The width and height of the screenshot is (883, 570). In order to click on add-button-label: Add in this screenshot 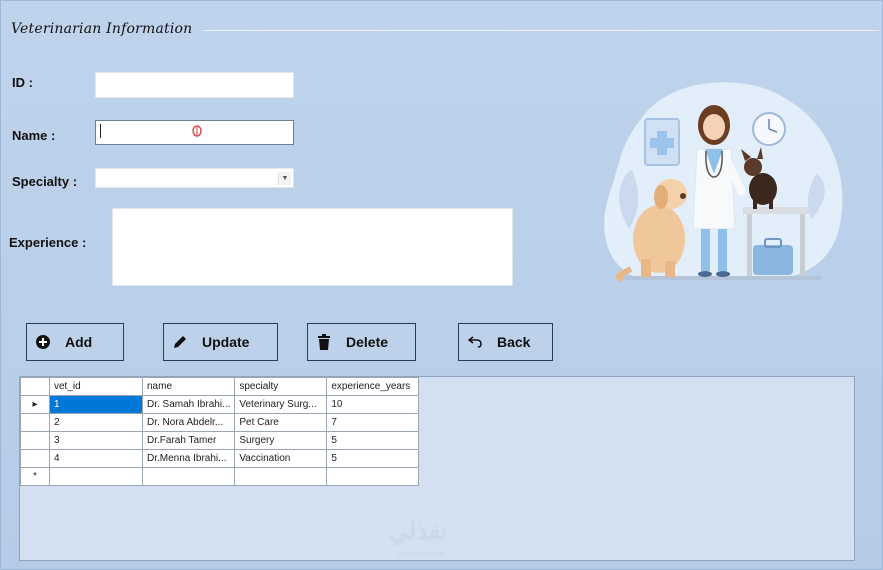, I will do `click(79, 342)`.